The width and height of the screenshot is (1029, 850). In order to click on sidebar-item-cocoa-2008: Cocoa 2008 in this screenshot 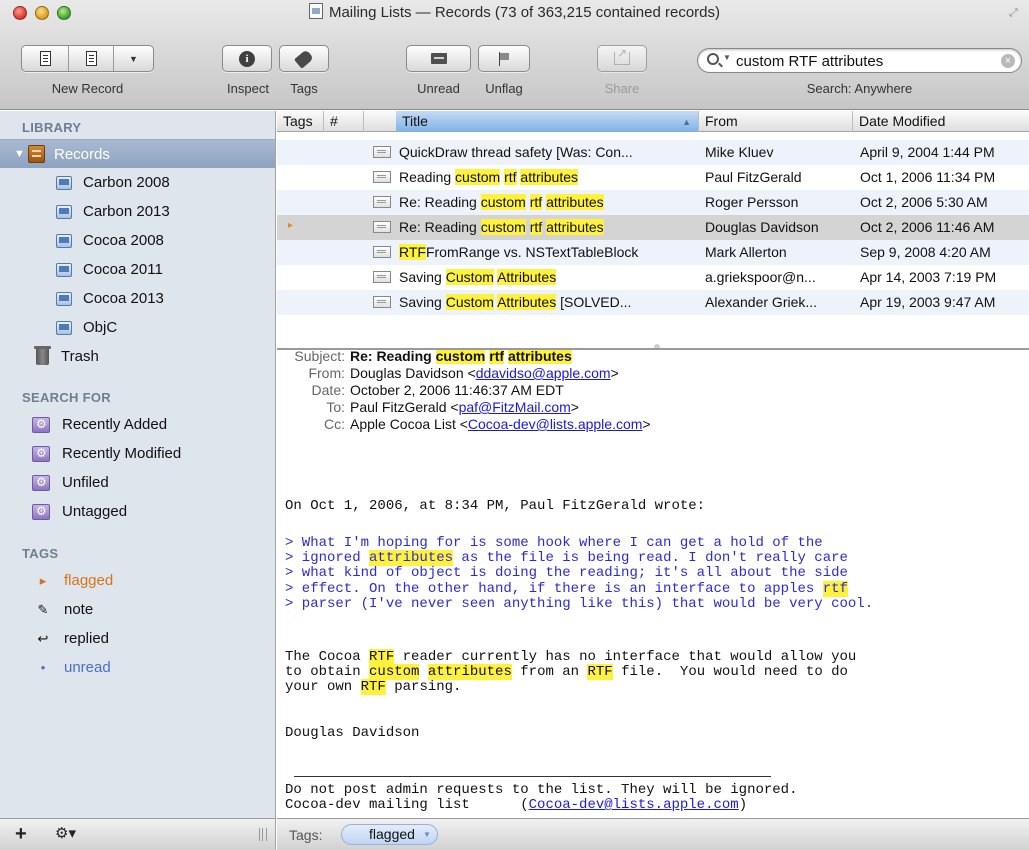, I will do `click(137, 240)`.